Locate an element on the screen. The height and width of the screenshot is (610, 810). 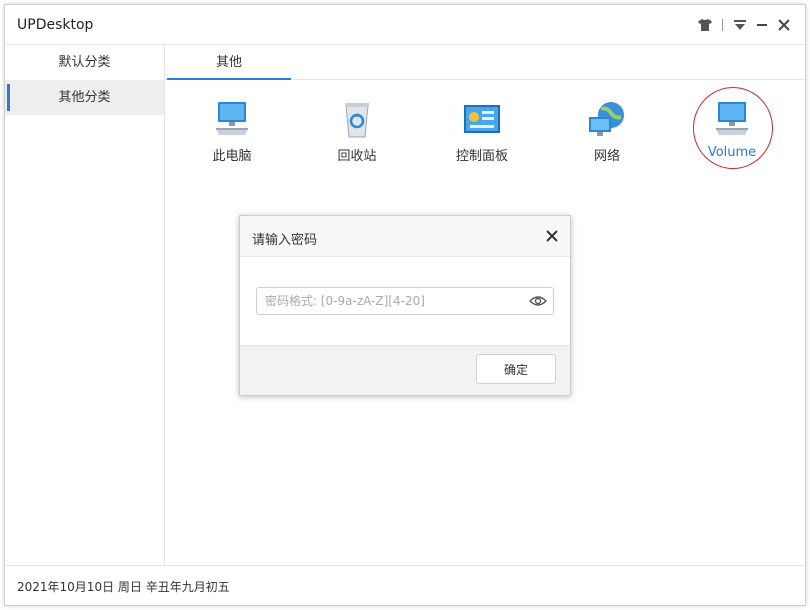
status-footer: 2021年10月10日 周日 辛丑年九月初五 is located at coordinates (405, 585).